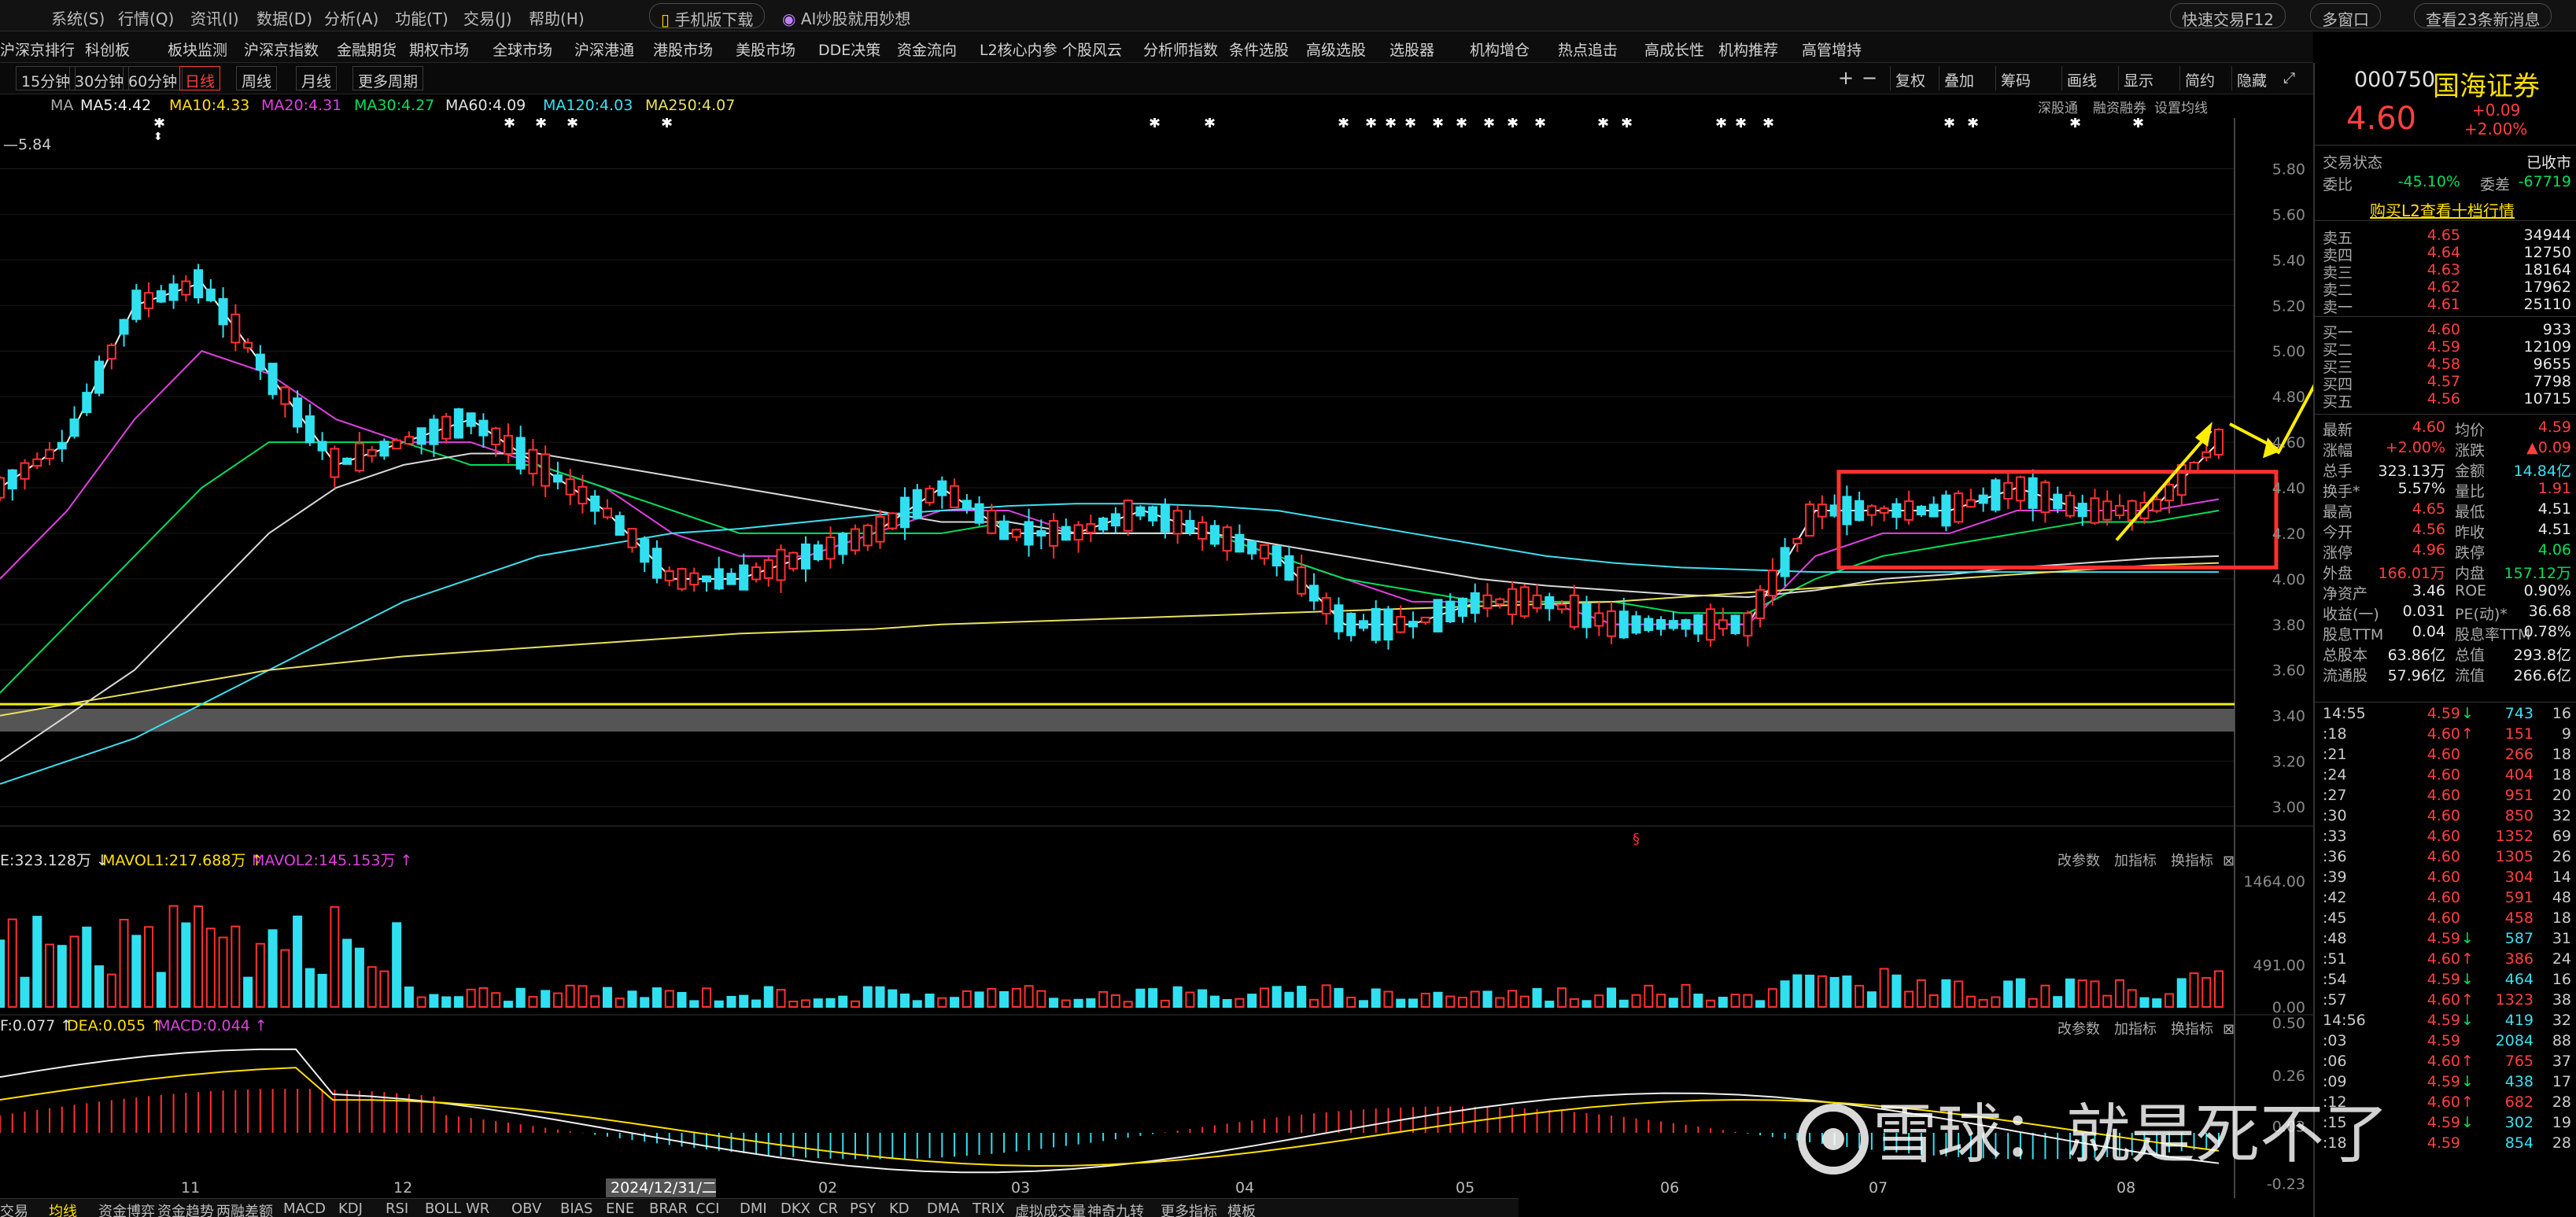  I want to click on indicator-tab-10: OBV, so click(526, 1208).